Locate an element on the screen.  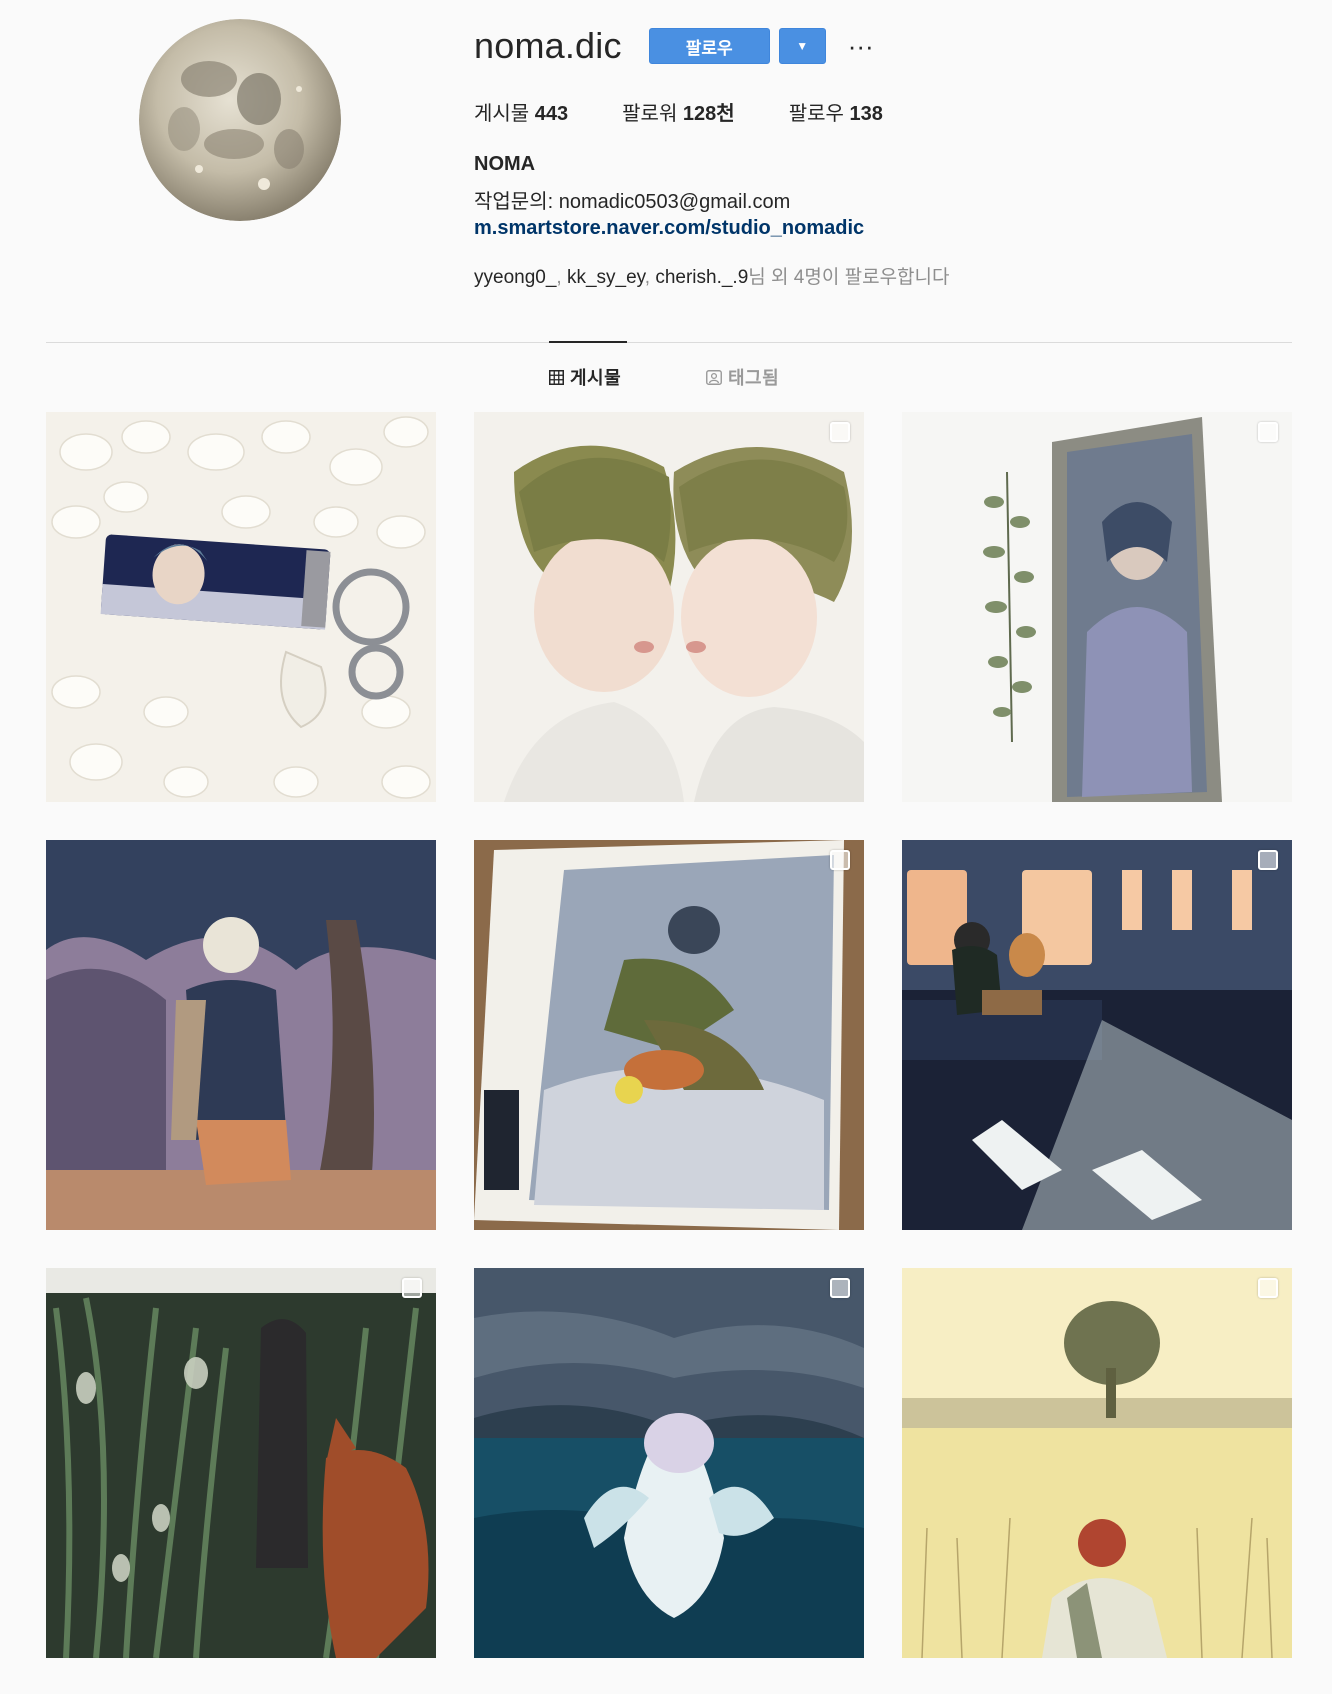
post-fox-in-grass-illustration is located at coordinates (241, 1463).